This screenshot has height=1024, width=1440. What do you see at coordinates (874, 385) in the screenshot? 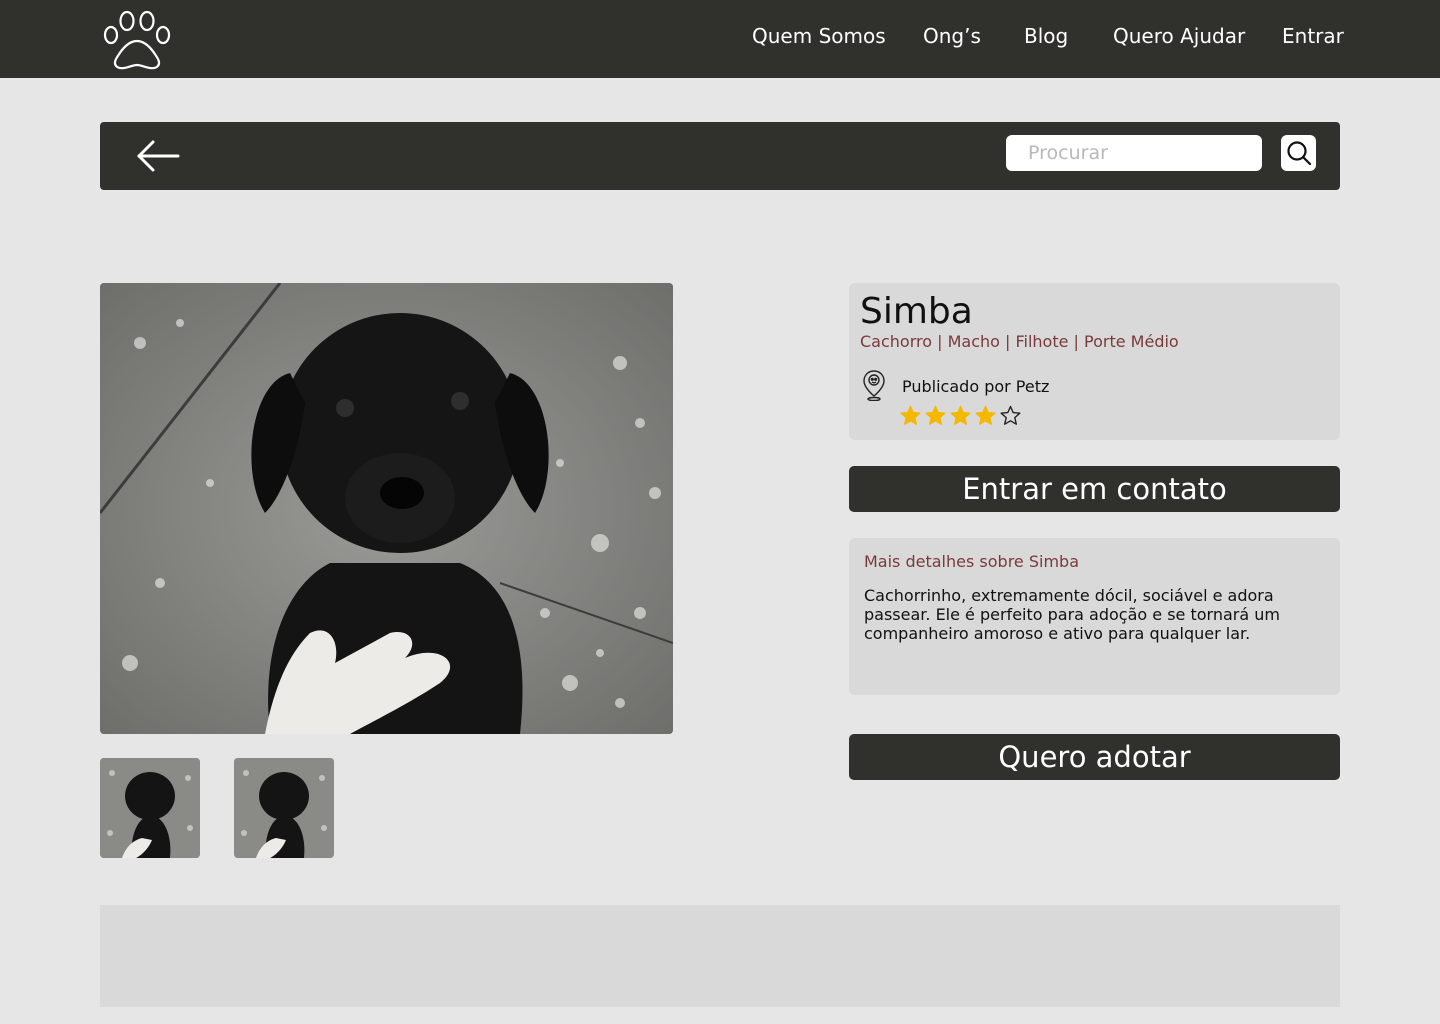
I see `location-pin-icon` at bounding box center [874, 385].